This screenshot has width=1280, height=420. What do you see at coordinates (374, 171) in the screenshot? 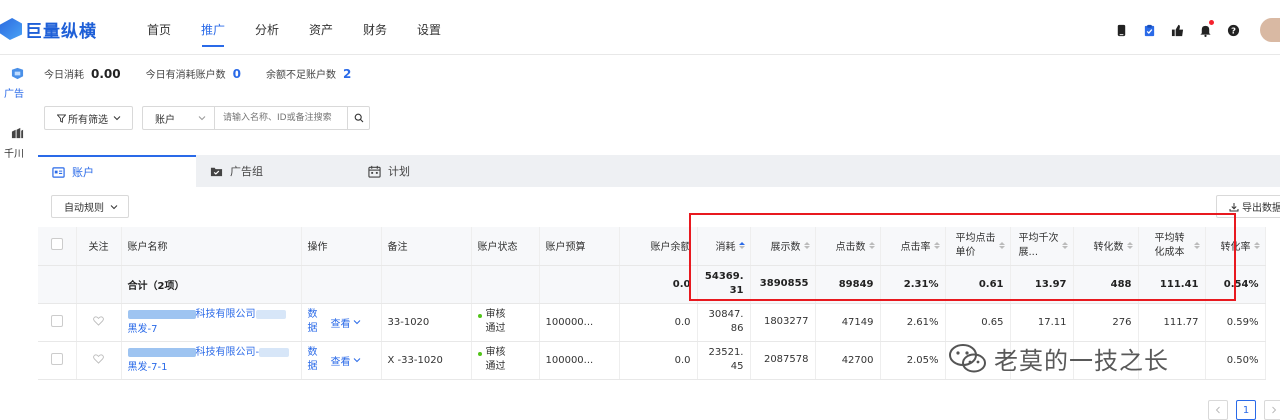
I see `calendar-icon` at bounding box center [374, 171].